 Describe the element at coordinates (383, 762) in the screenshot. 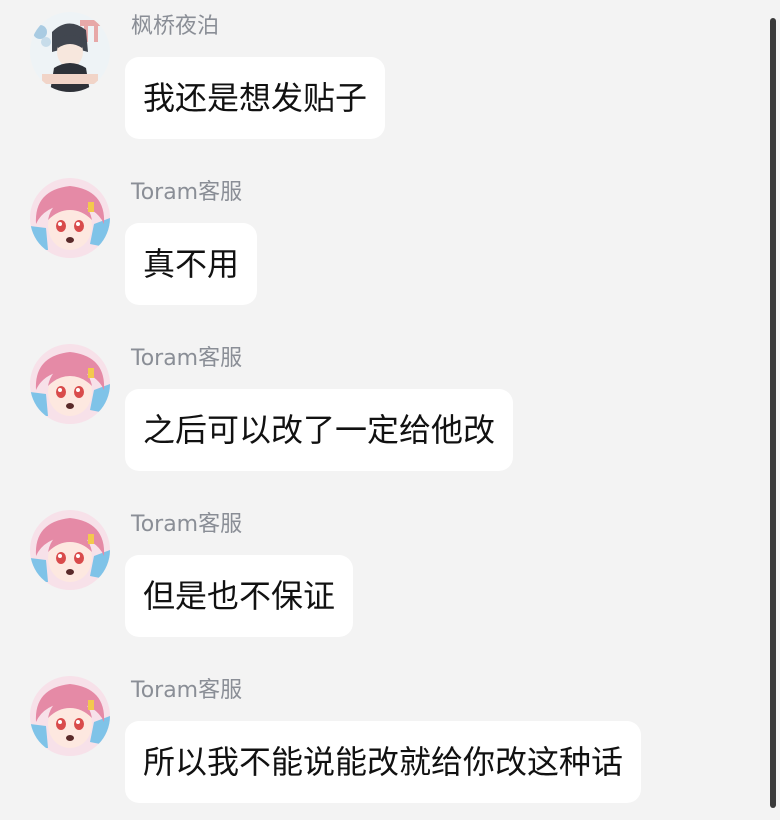

I see `message-bubble: 所以我不能说能改就给你改这种话` at that location.